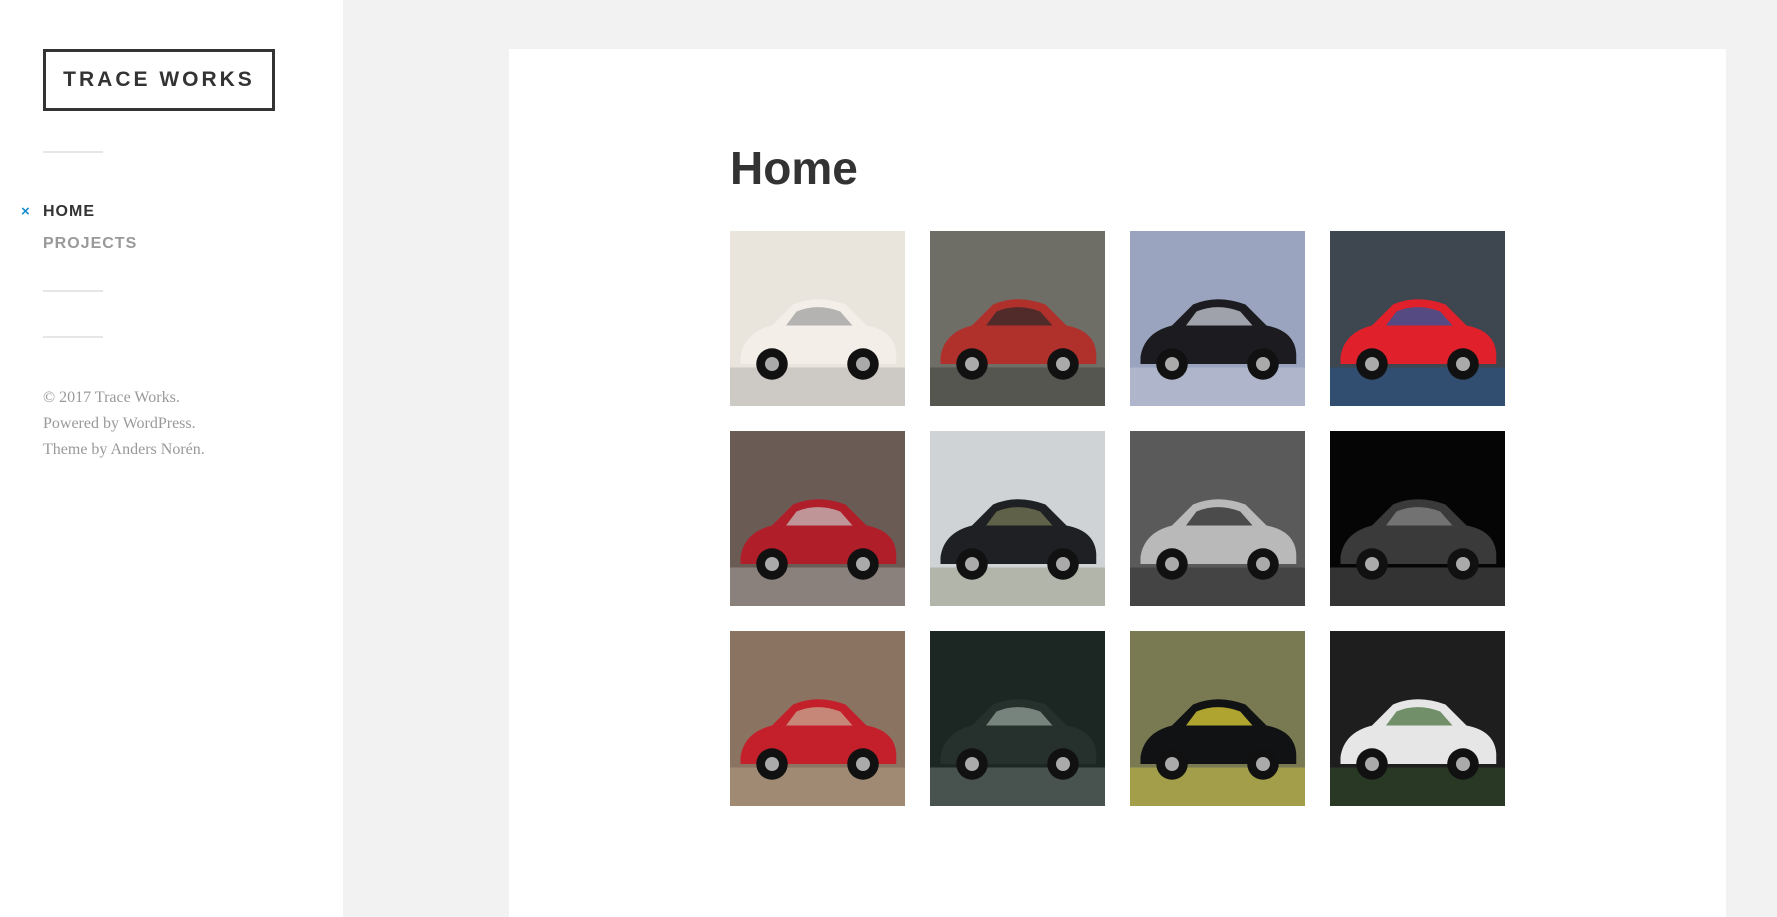 The image size is (1777, 917). Describe the element at coordinates (69, 211) in the screenshot. I see `nav-item-label: HOME` at that location.